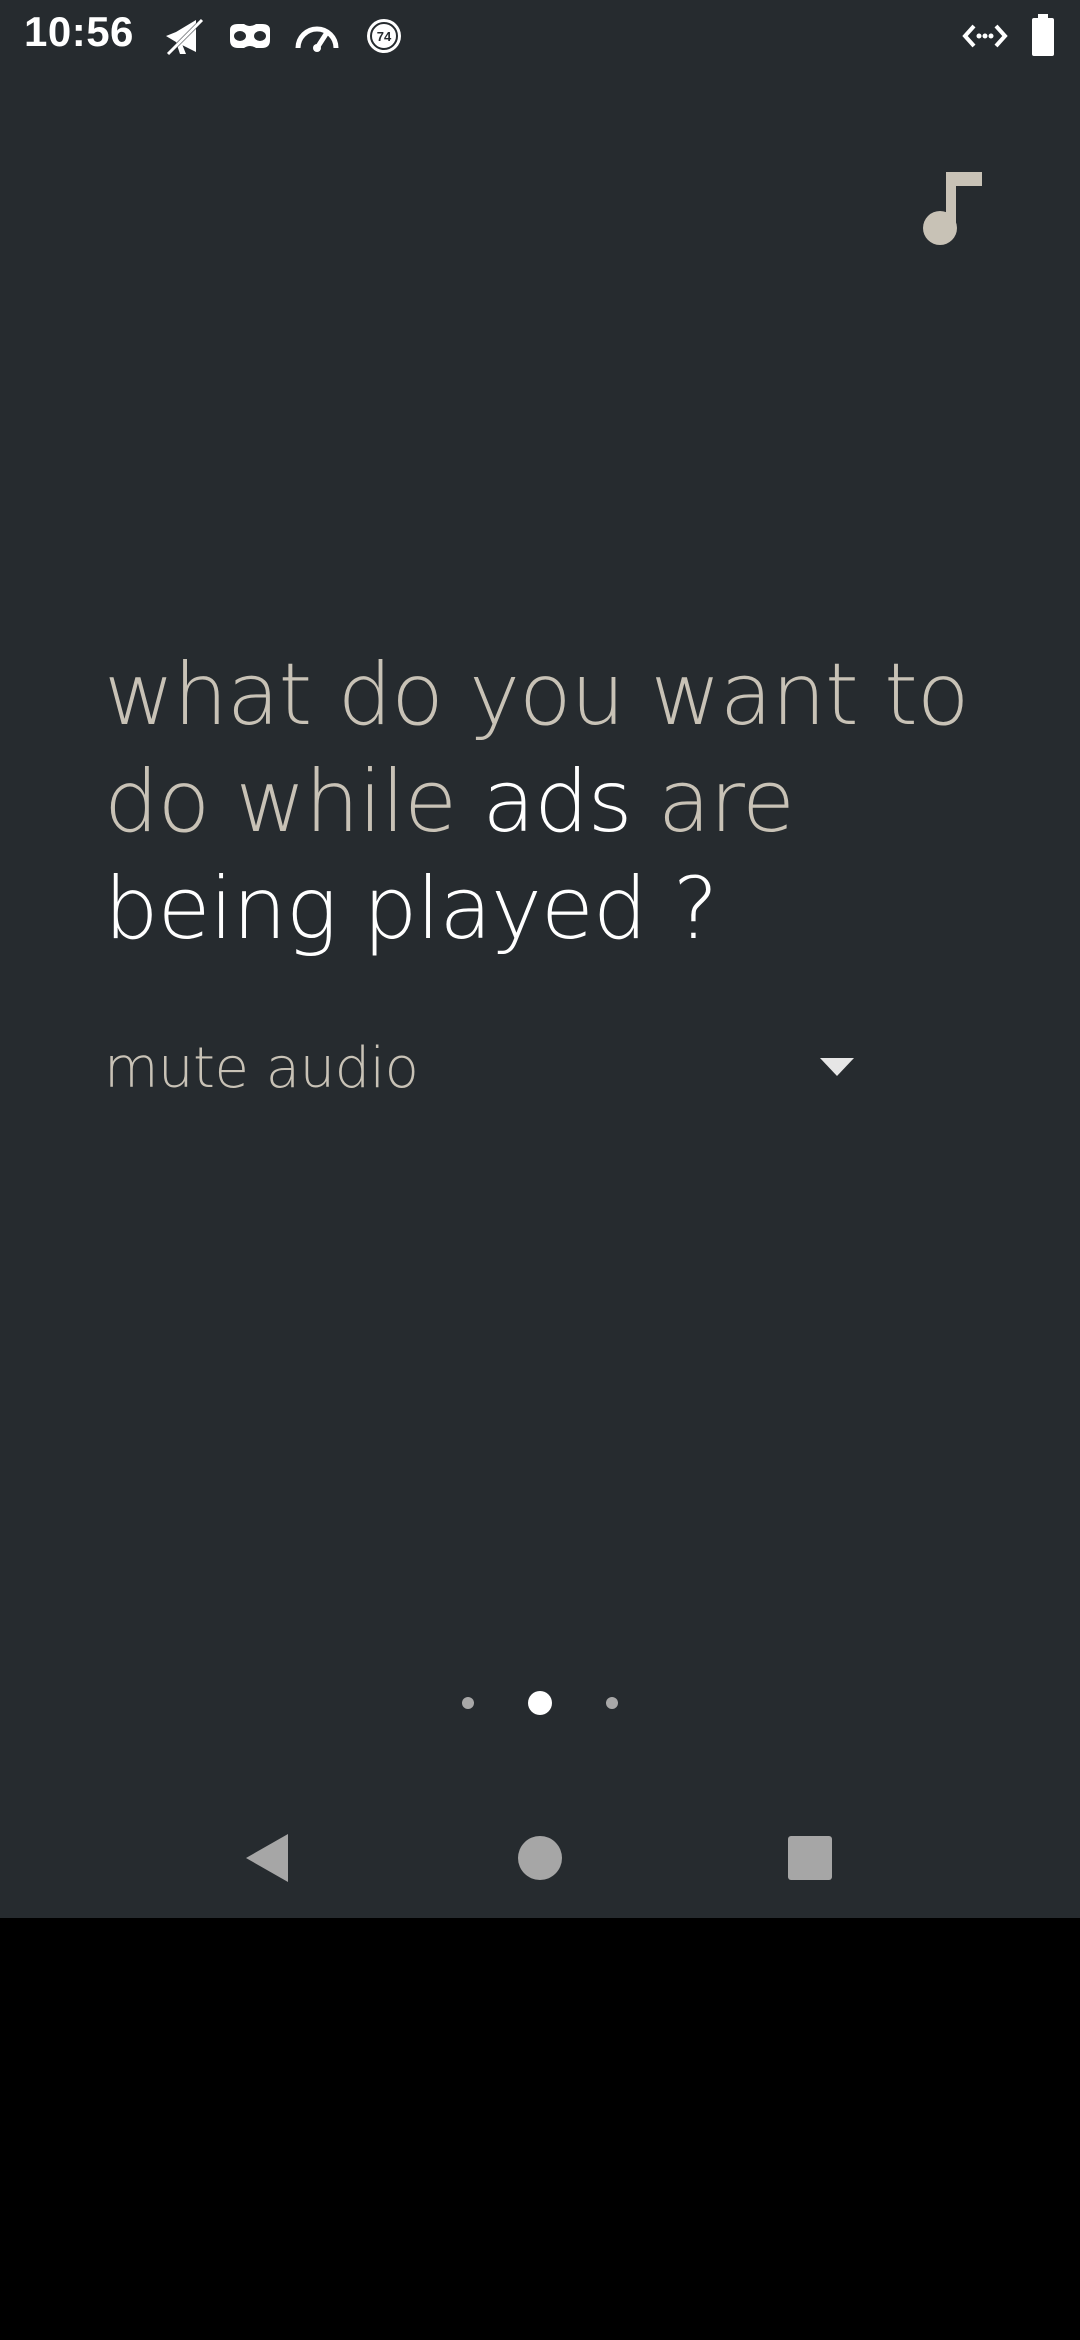 This screenshot has height=2340, width=1080. I want to click on badge-74-icon: 74, so click(384, 36).